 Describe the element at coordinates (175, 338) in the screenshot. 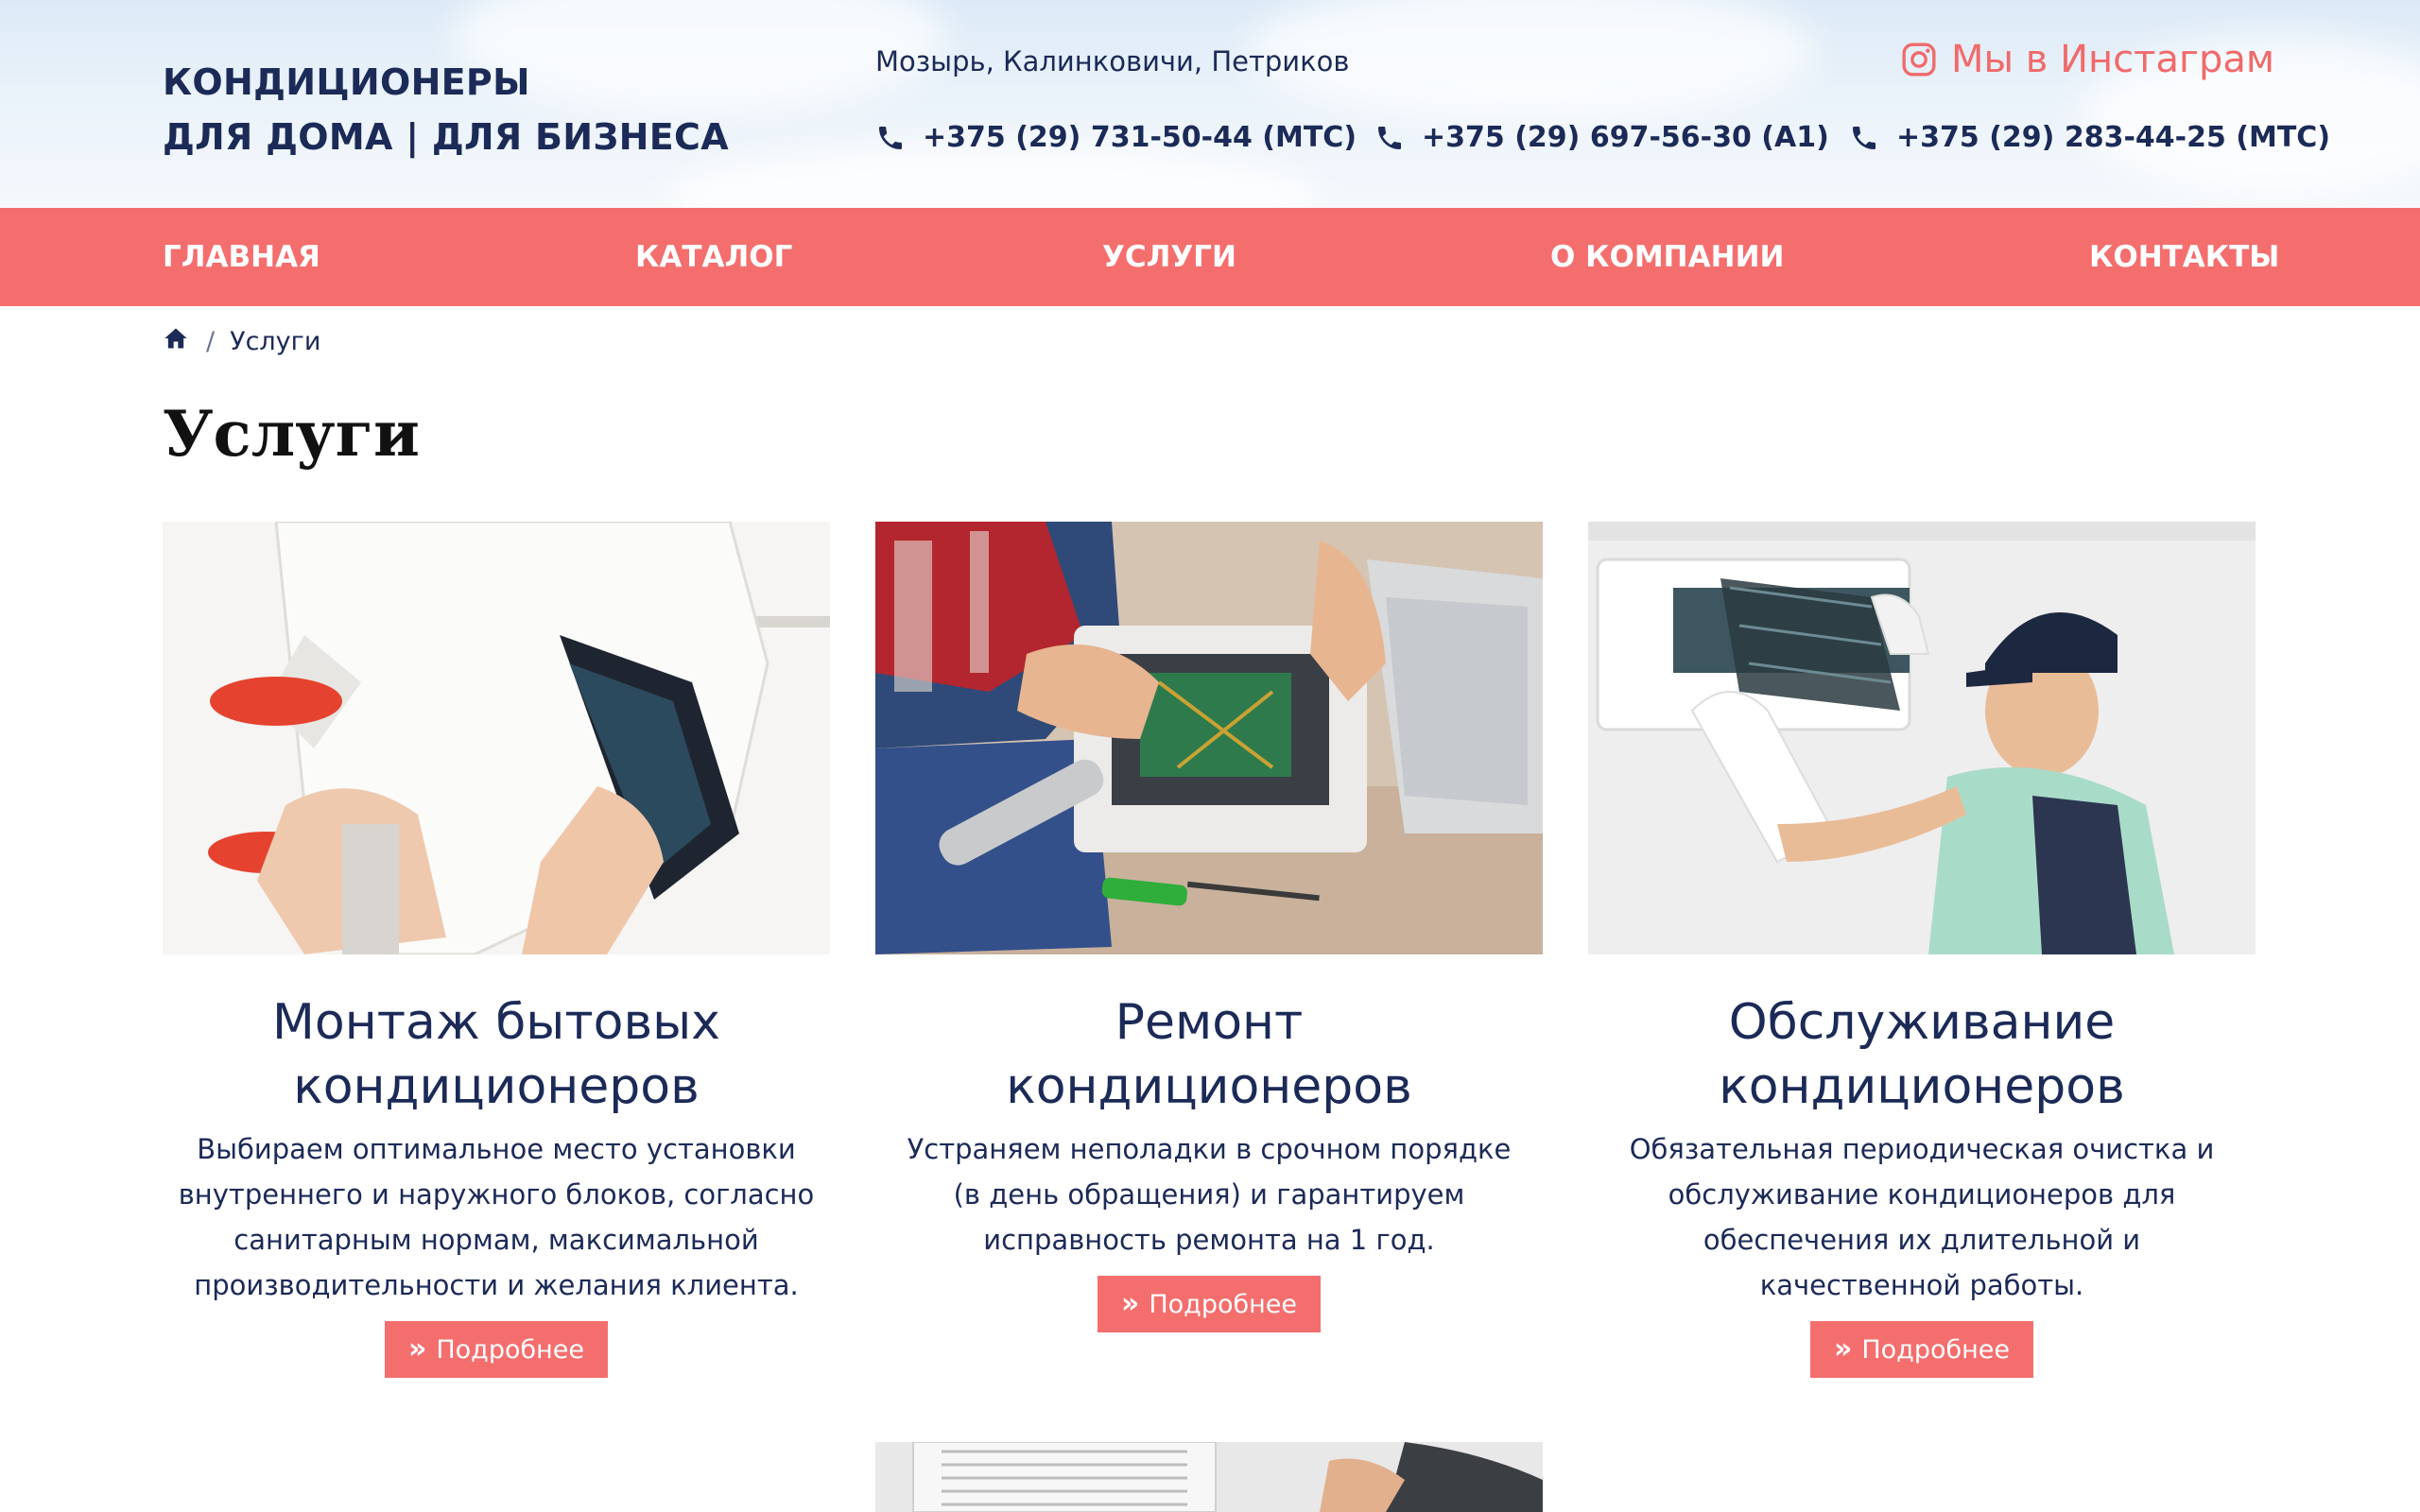

I see `home-icon` at that location.